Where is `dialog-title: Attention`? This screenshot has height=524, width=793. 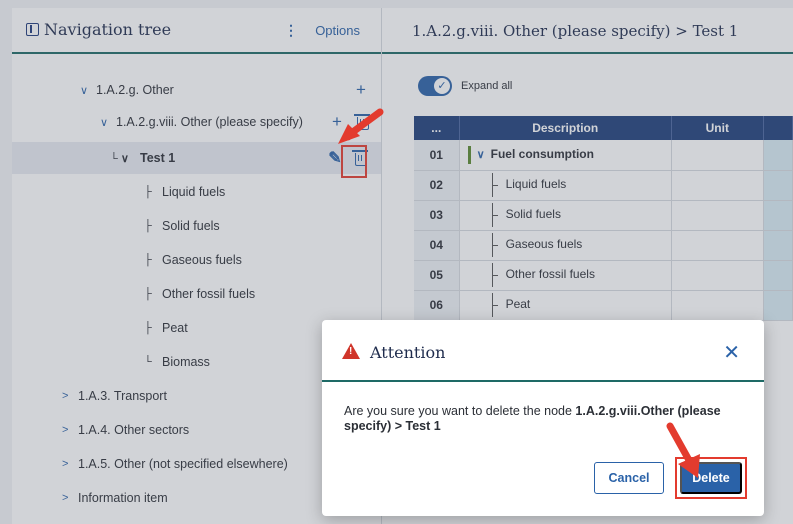 dialog-title: Attention is located at coordinates (408, 352).